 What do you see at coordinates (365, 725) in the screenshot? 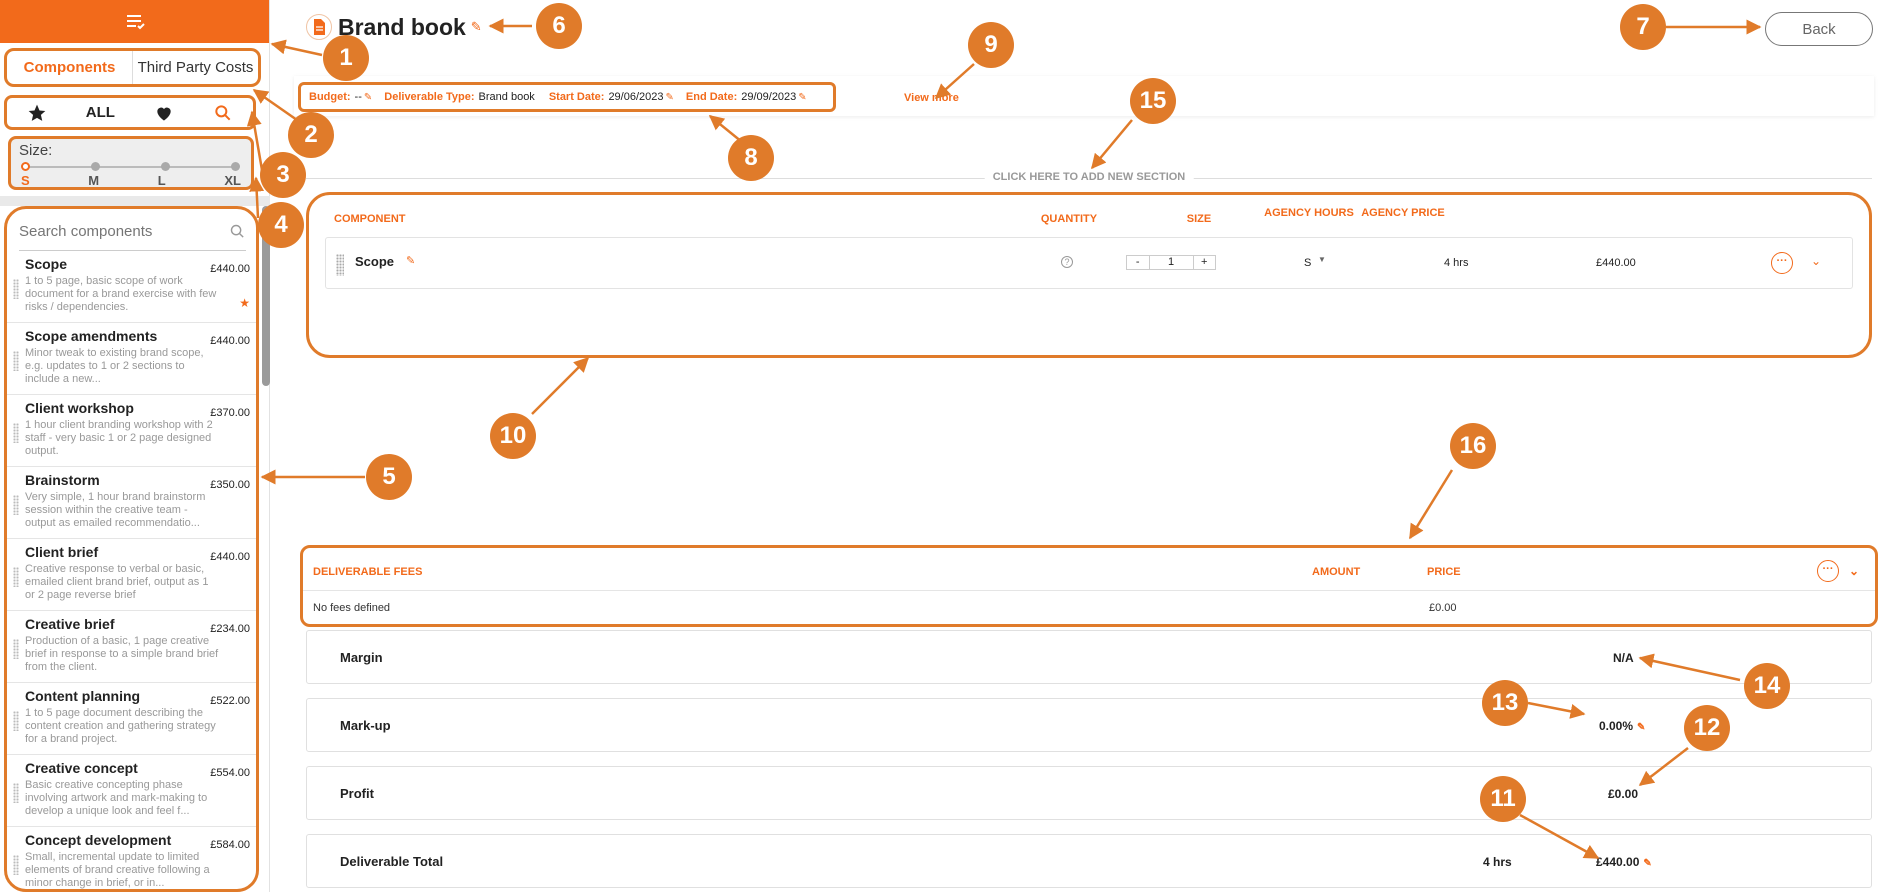
I see `markup-label: Mark-up` at bounding box center [365, 725].